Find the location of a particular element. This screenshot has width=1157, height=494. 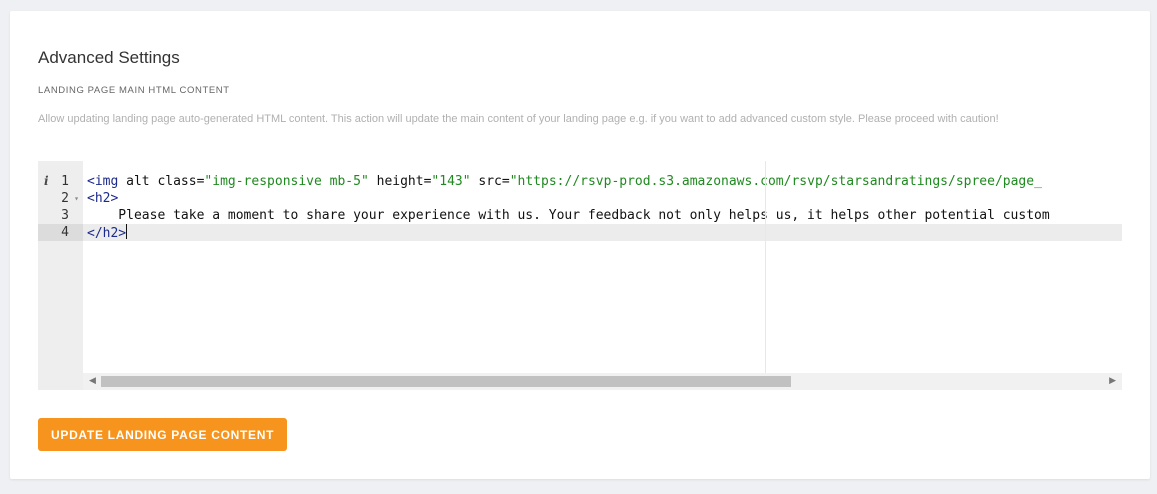

text-cursor is located at coordinates (127, 231).